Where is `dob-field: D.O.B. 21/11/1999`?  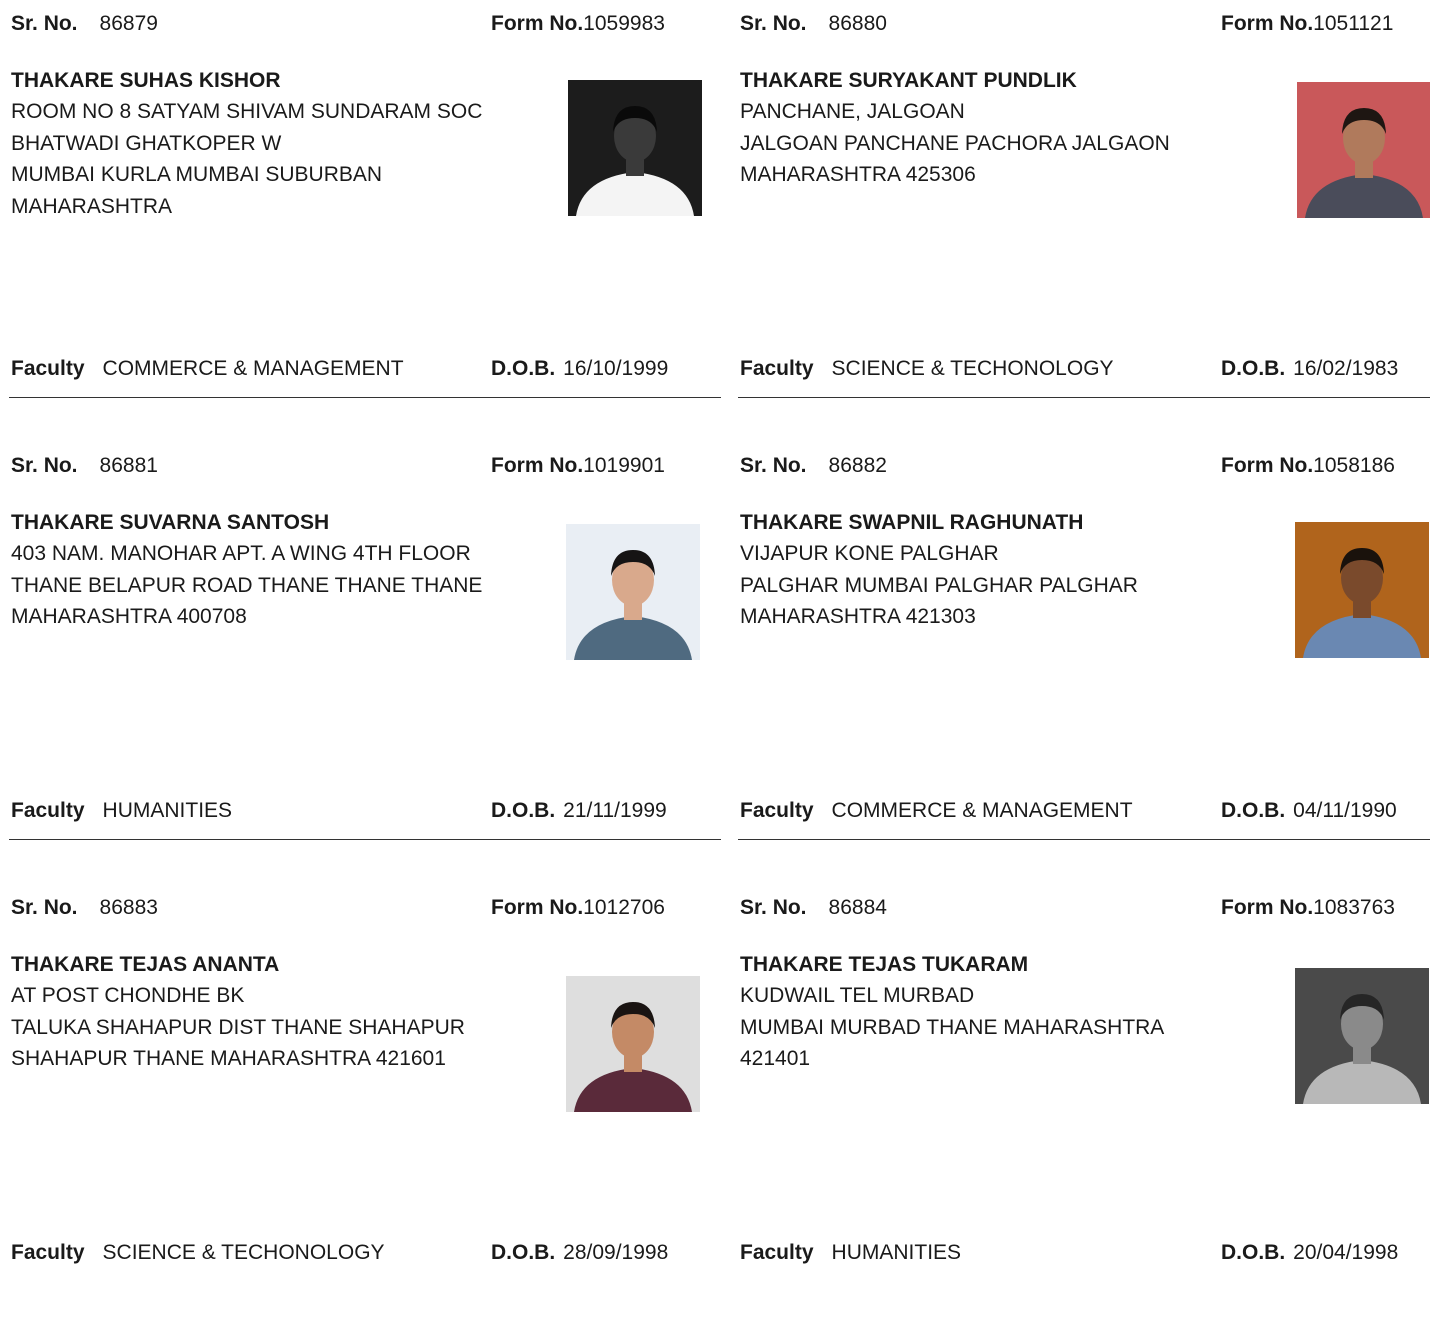 dob-field: D.O.B. 21/11/1999 is located at coordinates (579, 812).